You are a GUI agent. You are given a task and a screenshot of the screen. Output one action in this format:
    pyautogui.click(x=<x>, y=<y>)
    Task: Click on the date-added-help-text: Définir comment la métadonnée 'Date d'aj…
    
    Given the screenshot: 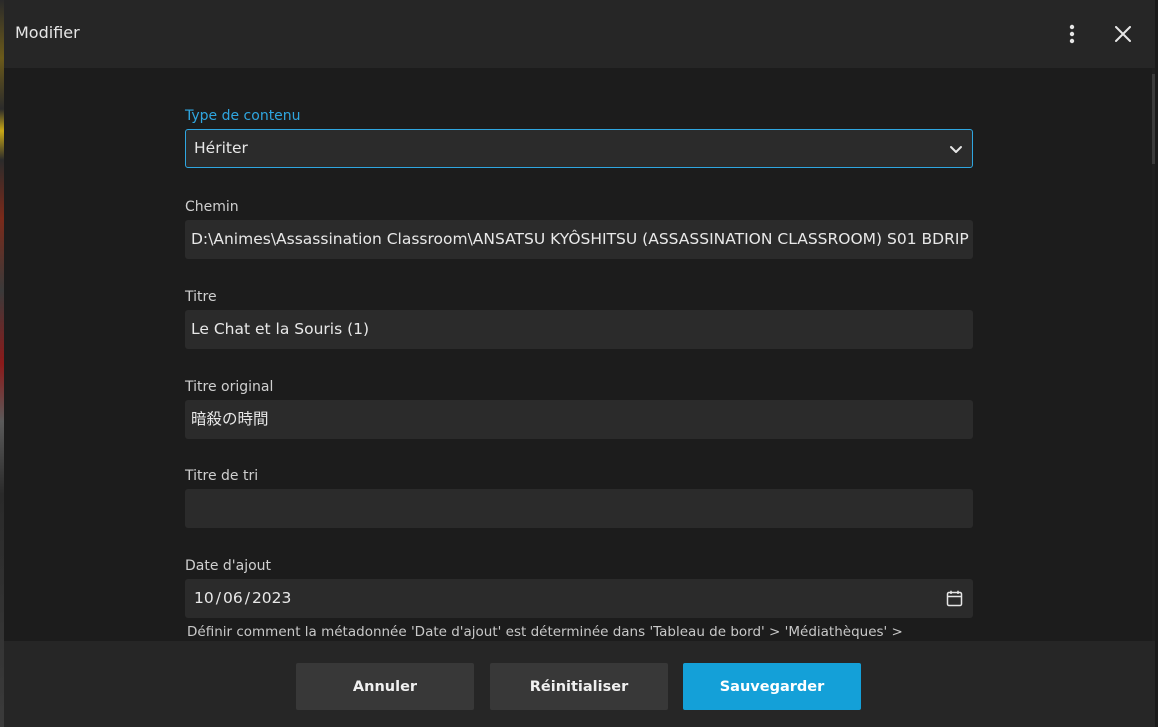 What is the action you would take?
    pyautogui.click(x=545, y=632)
    